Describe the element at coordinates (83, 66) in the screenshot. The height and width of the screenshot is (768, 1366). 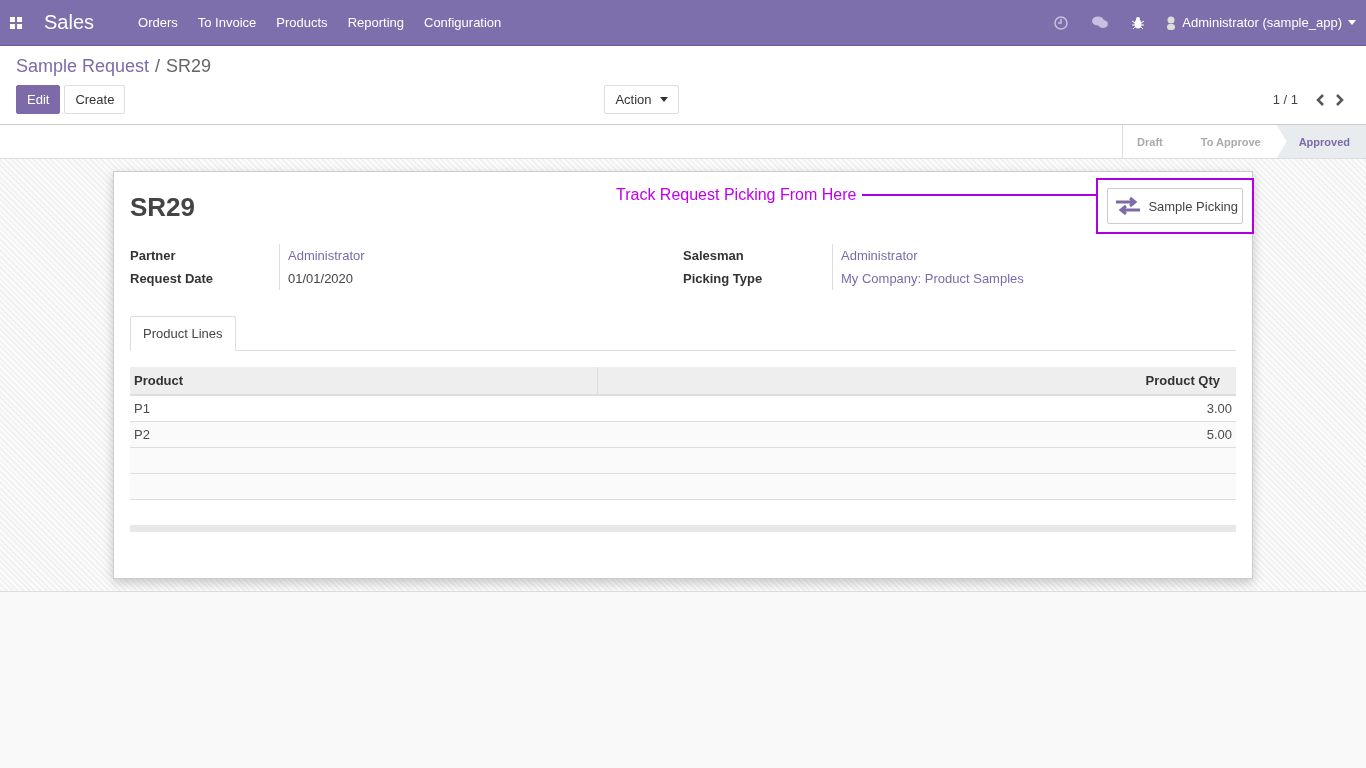
I see `breadcrumb-link: Sample Request` at that location.